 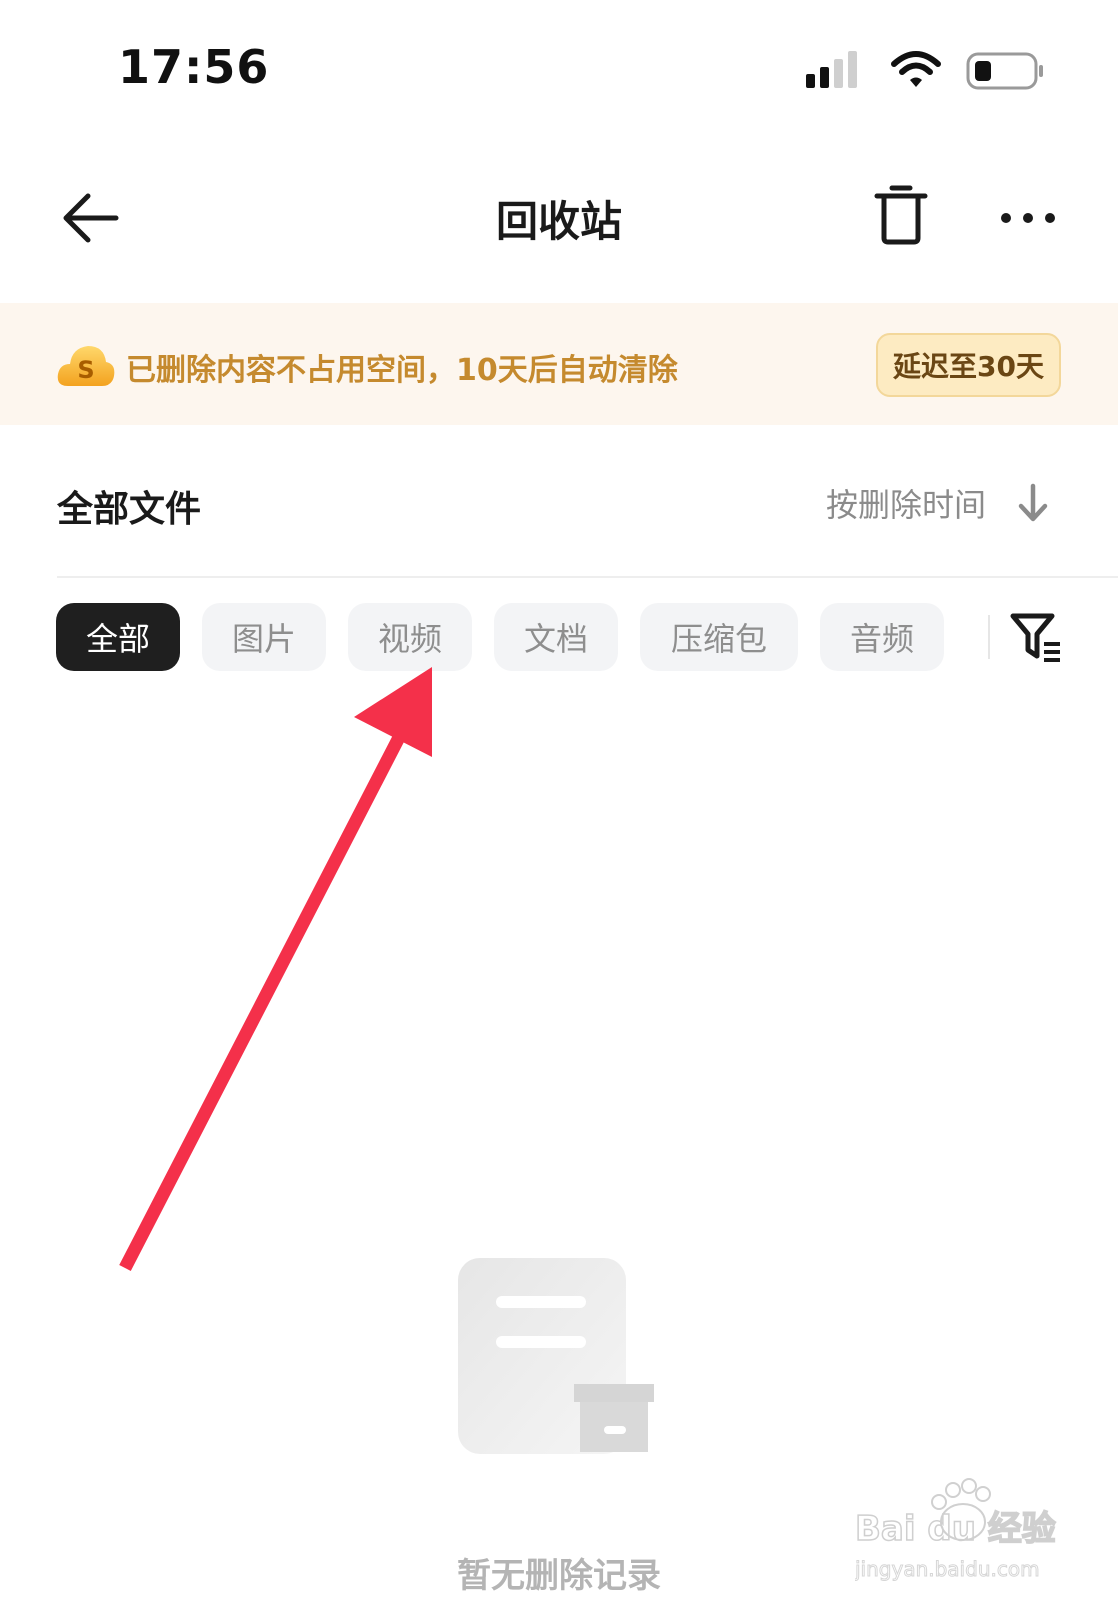 What do you see at coordinates (901, 215) in the screenshot?
I see `trash-icon` at bounding box center [901, 215].